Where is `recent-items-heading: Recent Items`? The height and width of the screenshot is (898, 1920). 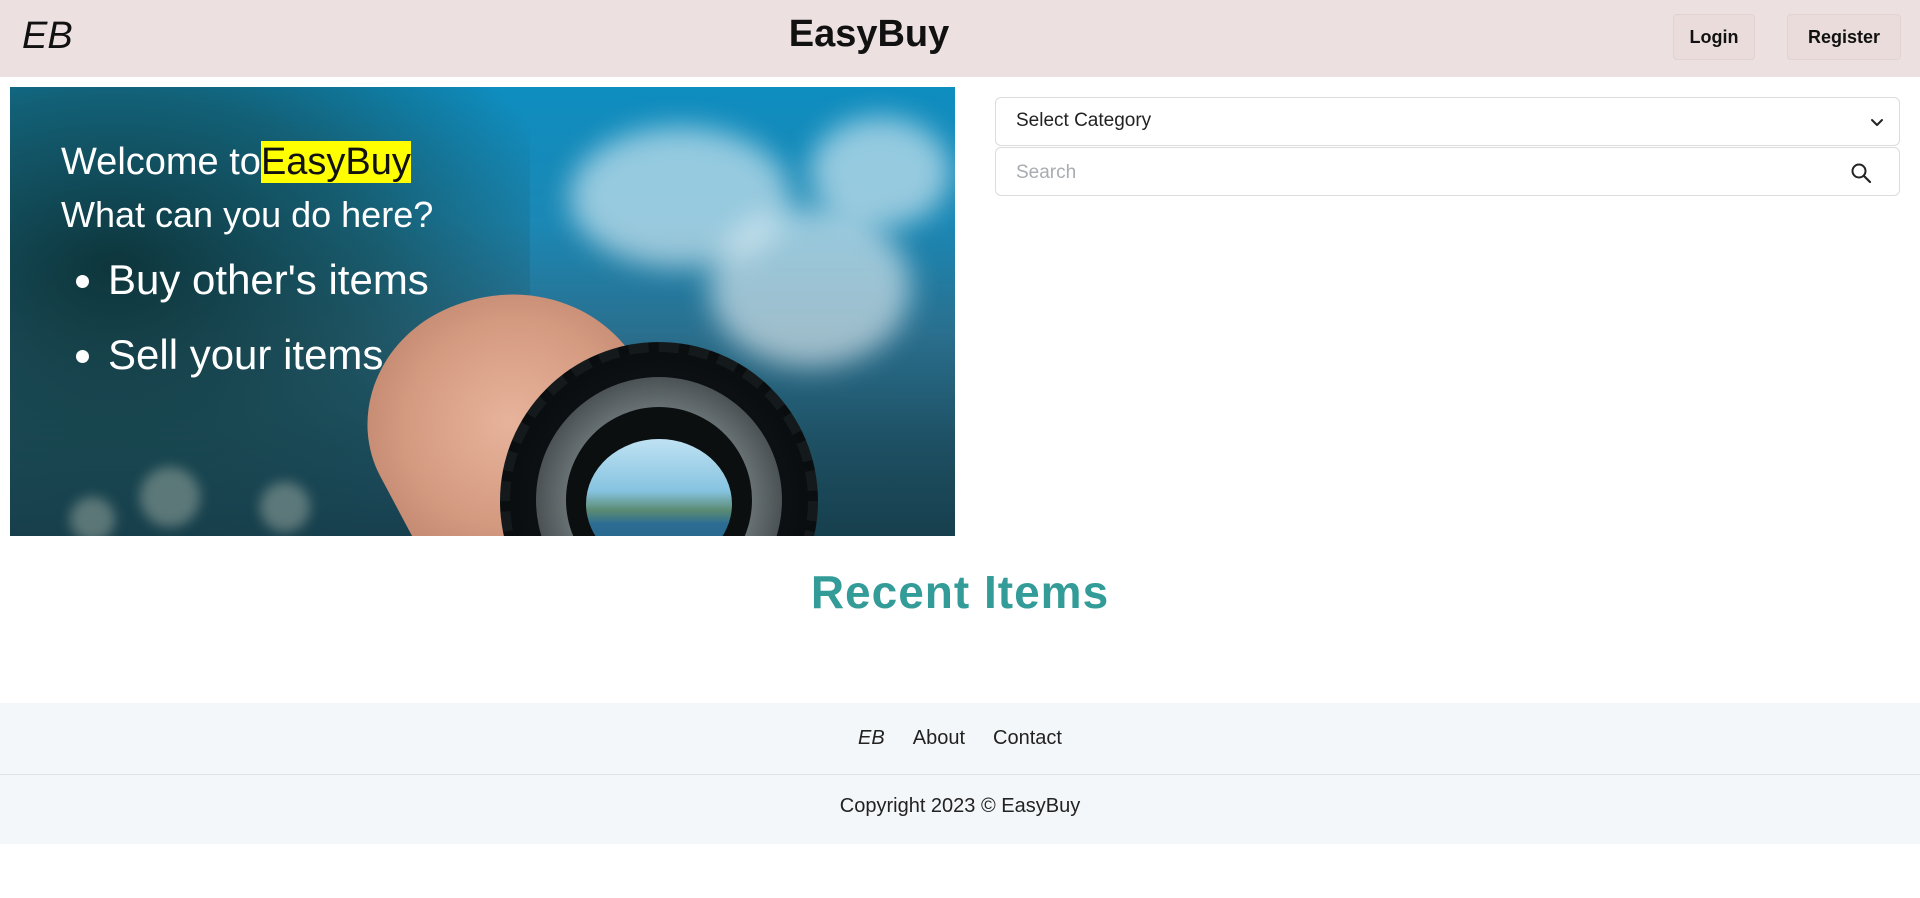 recent-items-heading: Recent Items is located at coordinates (960, 592).